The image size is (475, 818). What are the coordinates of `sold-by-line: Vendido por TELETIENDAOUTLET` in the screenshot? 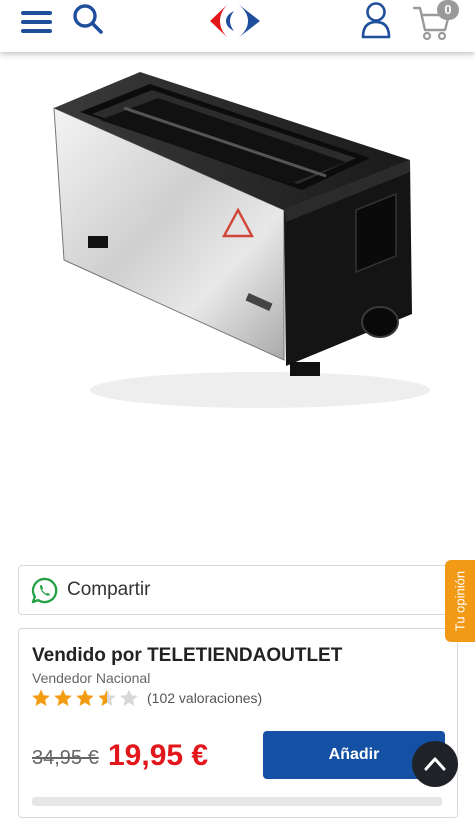 It's located at (187, 656).